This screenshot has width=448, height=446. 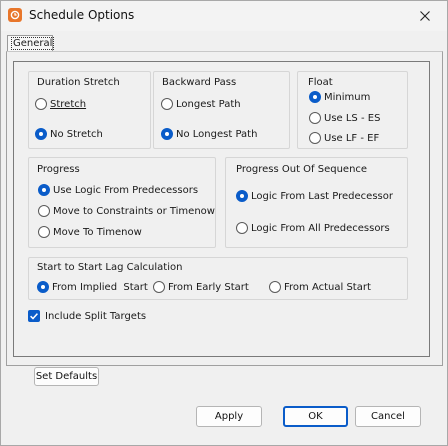 What do you see at coordinates (320, 82) in the screenshot?
I see `float-title: Float` at bounding box center [320, 82].